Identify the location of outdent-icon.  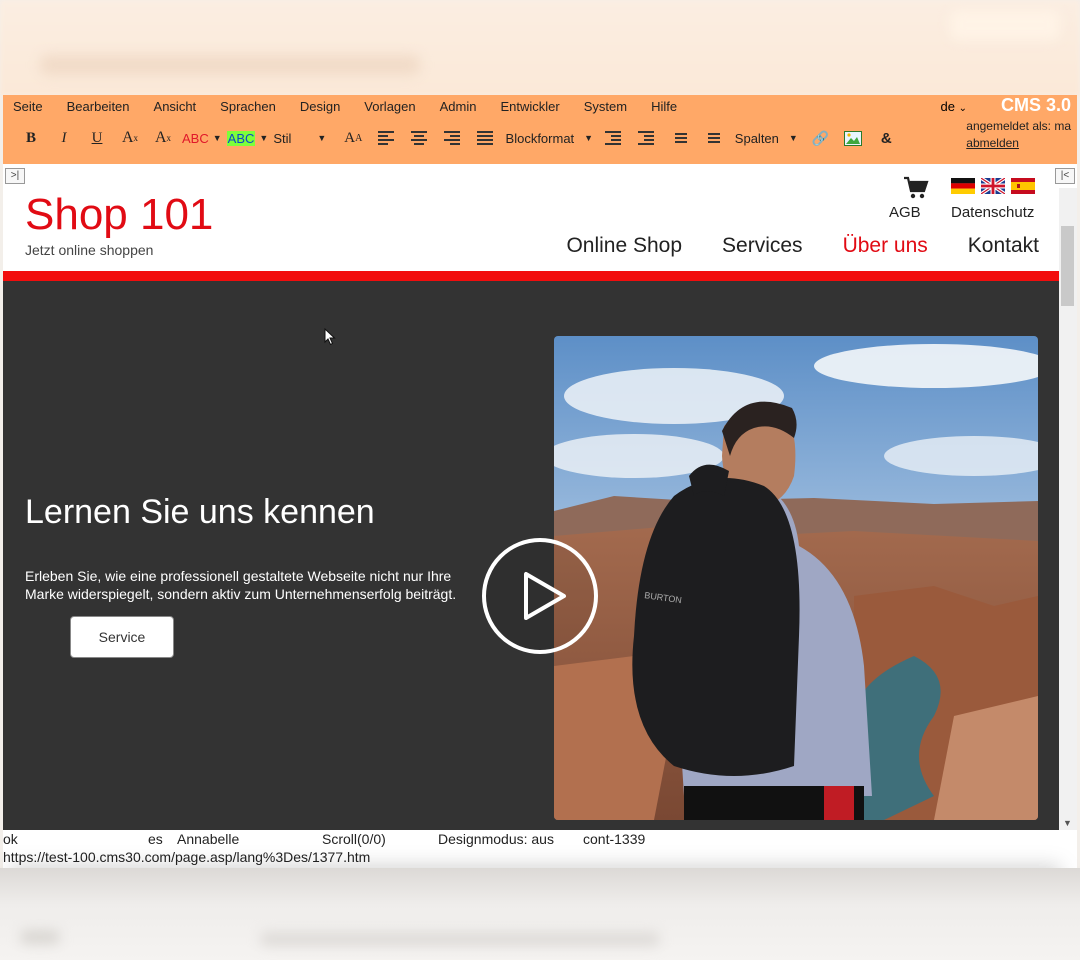
(613, 138).